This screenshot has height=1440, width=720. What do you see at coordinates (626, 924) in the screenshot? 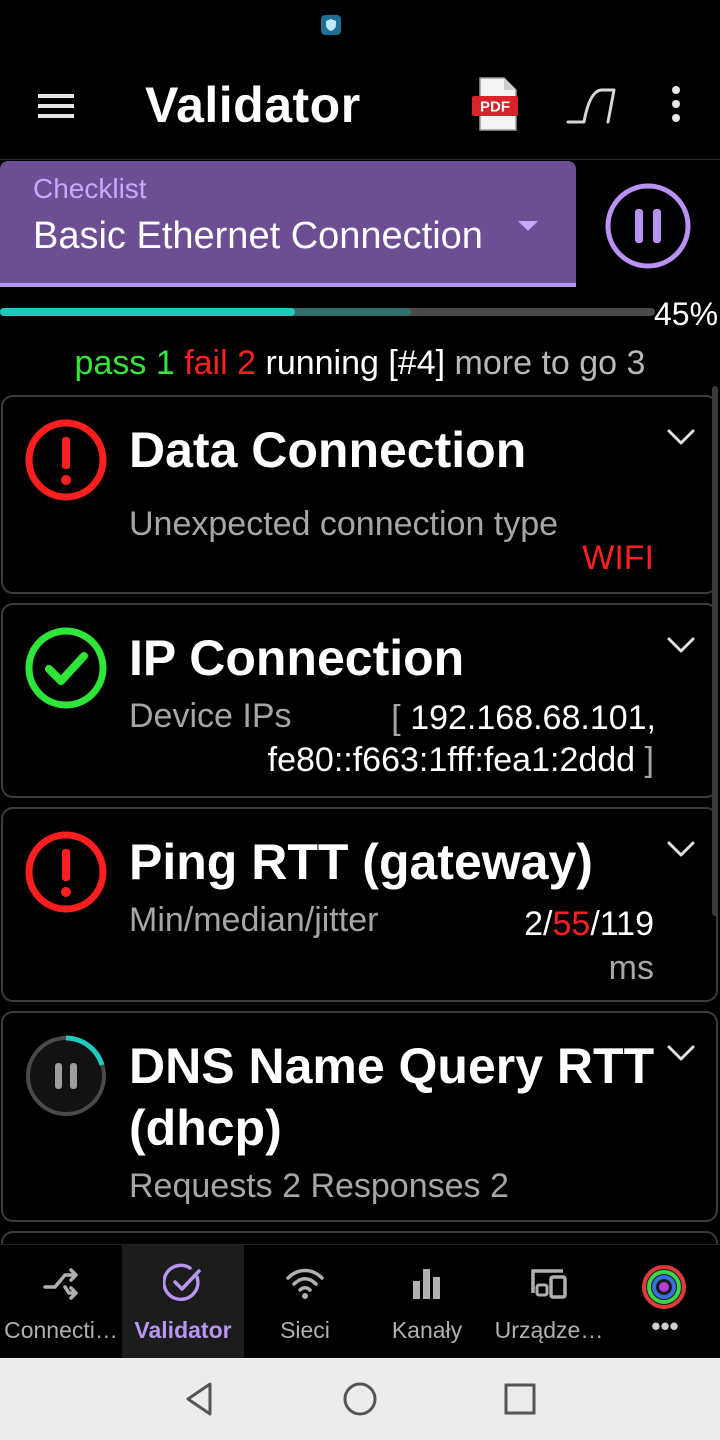
I see `rtt-jitter: 119` at bounding box center [626, 924].